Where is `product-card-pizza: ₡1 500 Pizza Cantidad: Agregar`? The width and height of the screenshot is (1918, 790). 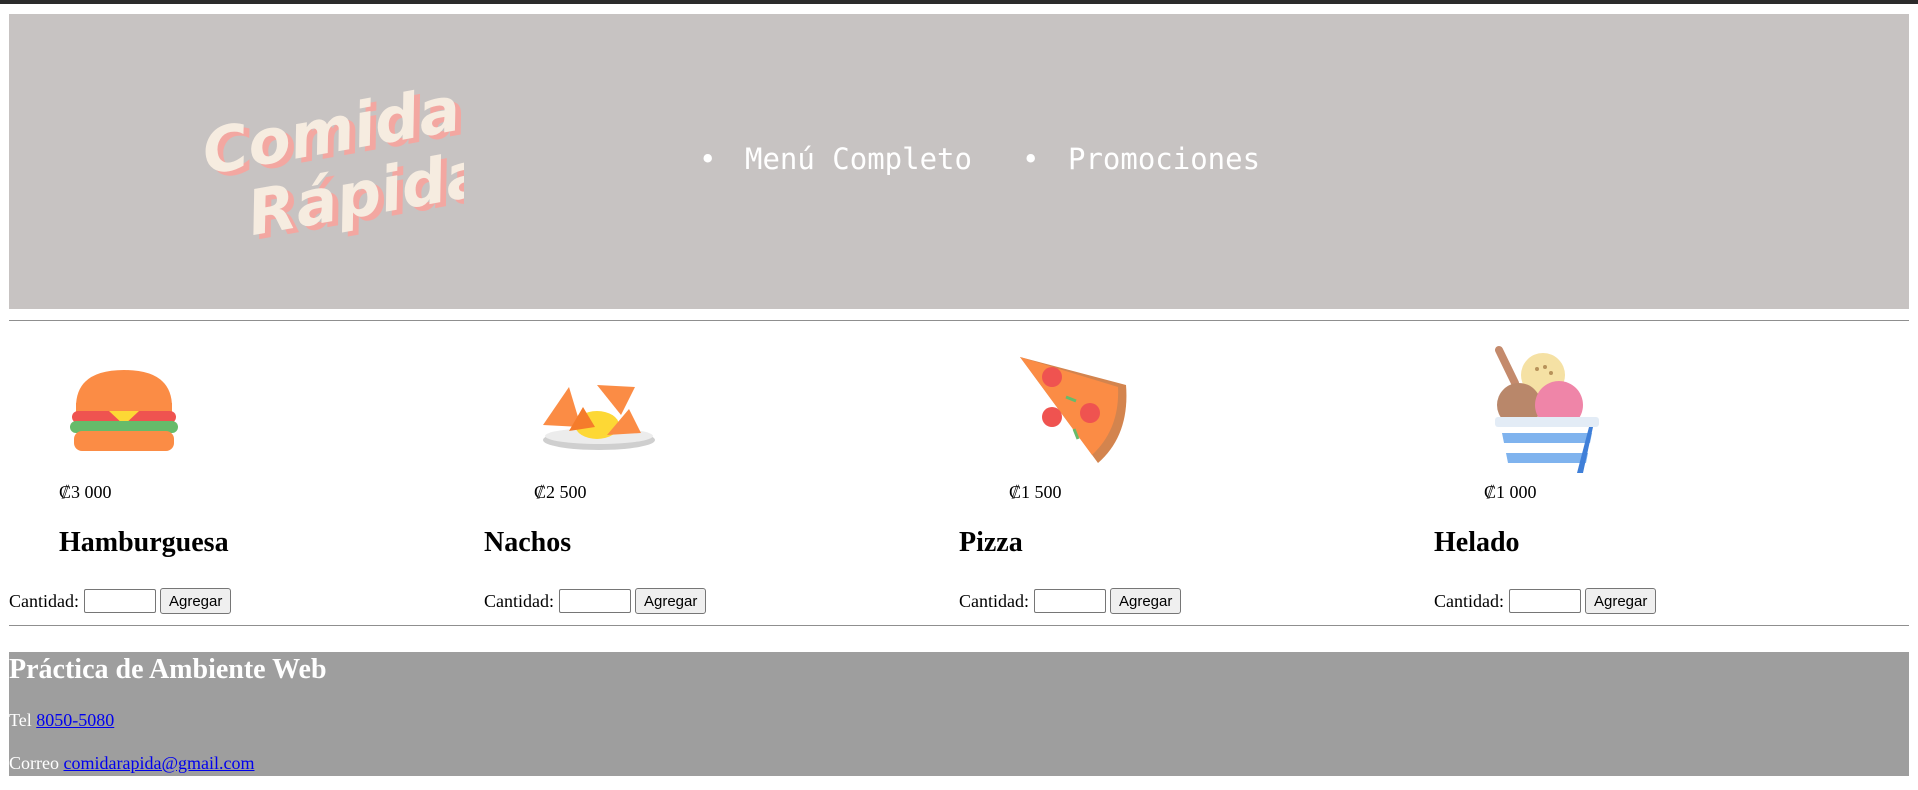
product-card-pizza: ₡1 500 Pizza Cantidad: Agregar is located at coordinates (1194, 480).